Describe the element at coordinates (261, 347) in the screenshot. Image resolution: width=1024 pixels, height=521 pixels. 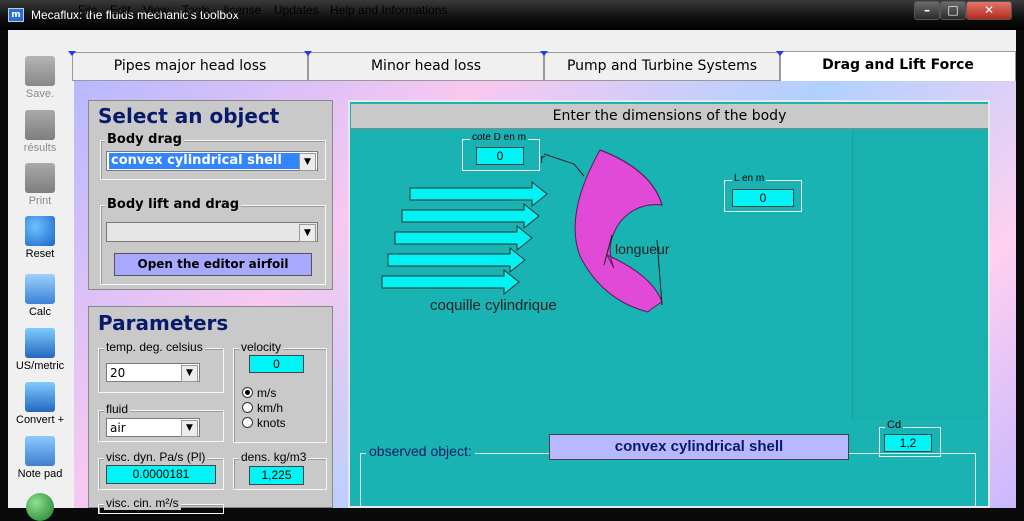
I see `velocity-label: velocity` at that location.